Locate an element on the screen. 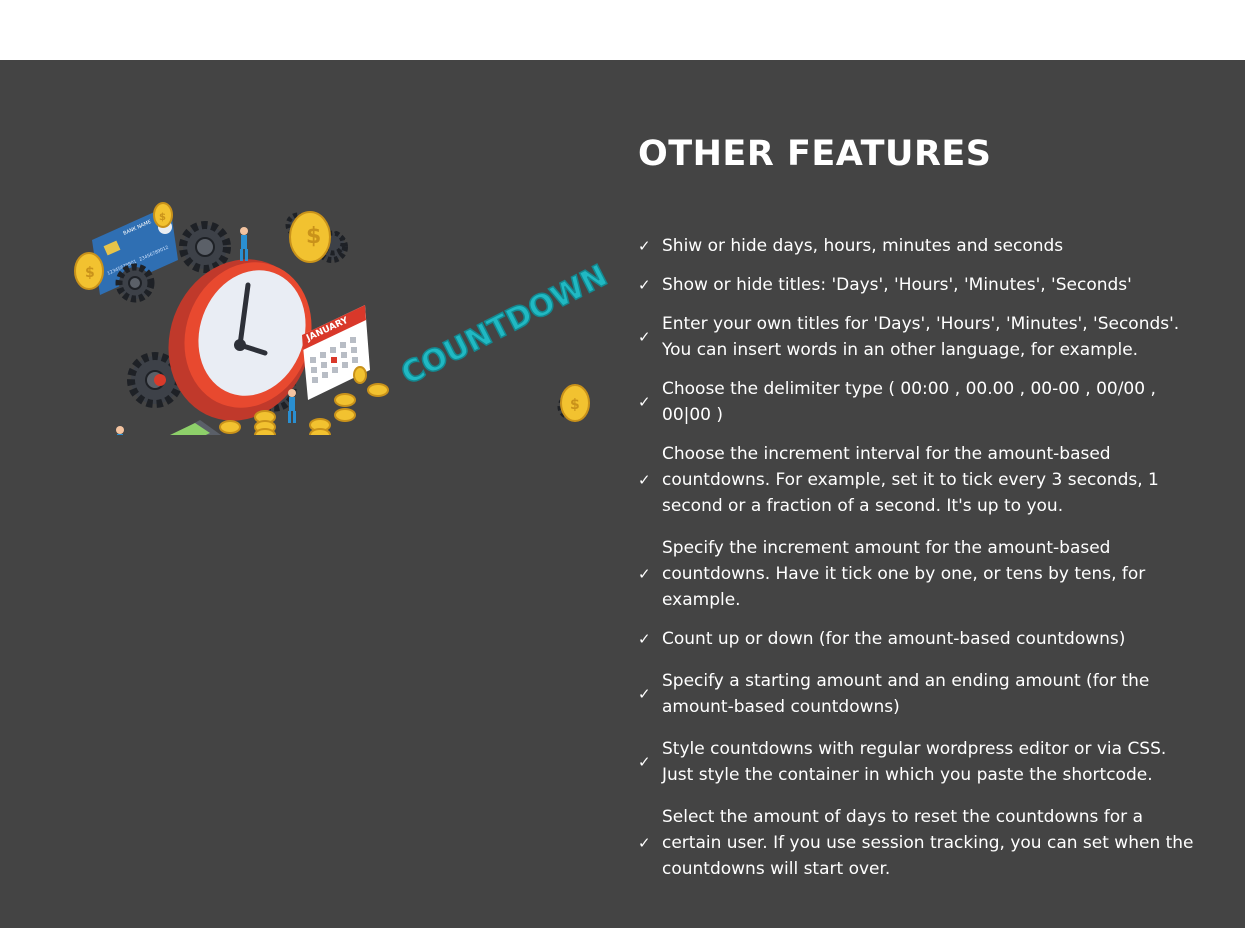 This screenshot has height=928, width=1245. coin-dollar-large: $ is located at coordinates (313, 236).